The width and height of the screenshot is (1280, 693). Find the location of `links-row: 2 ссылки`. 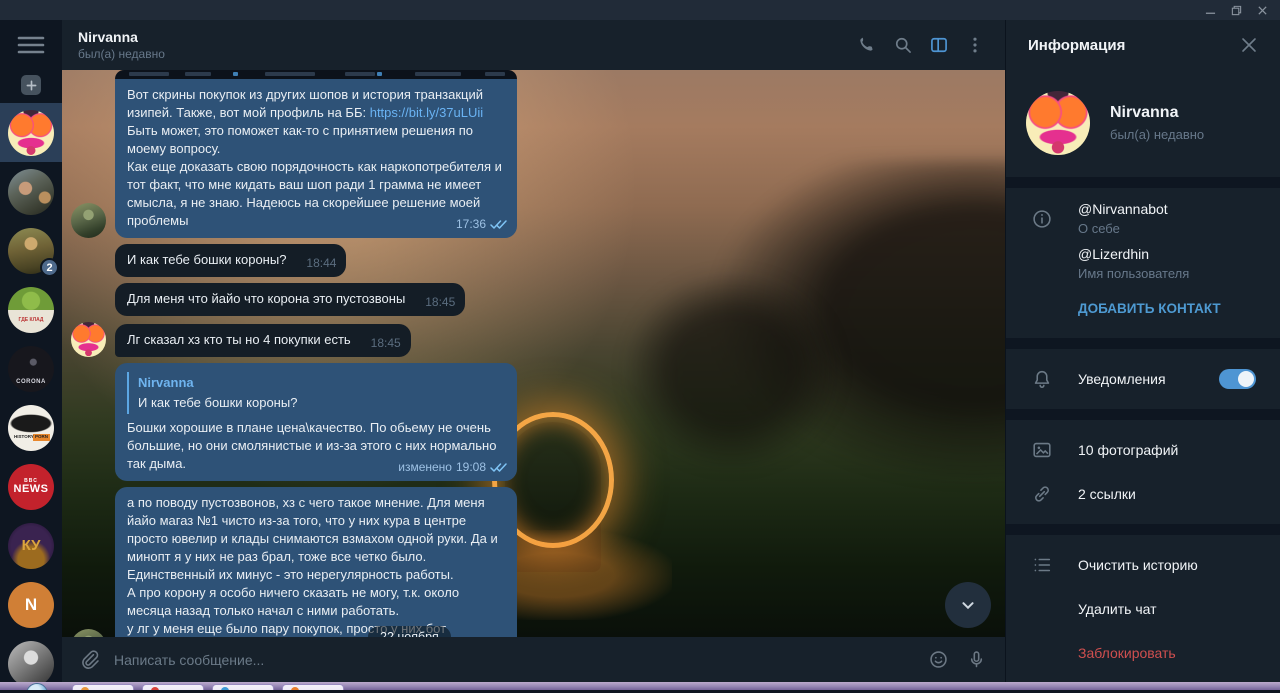

links-row: 2 ссылки is located at coordinates (1143, 494).